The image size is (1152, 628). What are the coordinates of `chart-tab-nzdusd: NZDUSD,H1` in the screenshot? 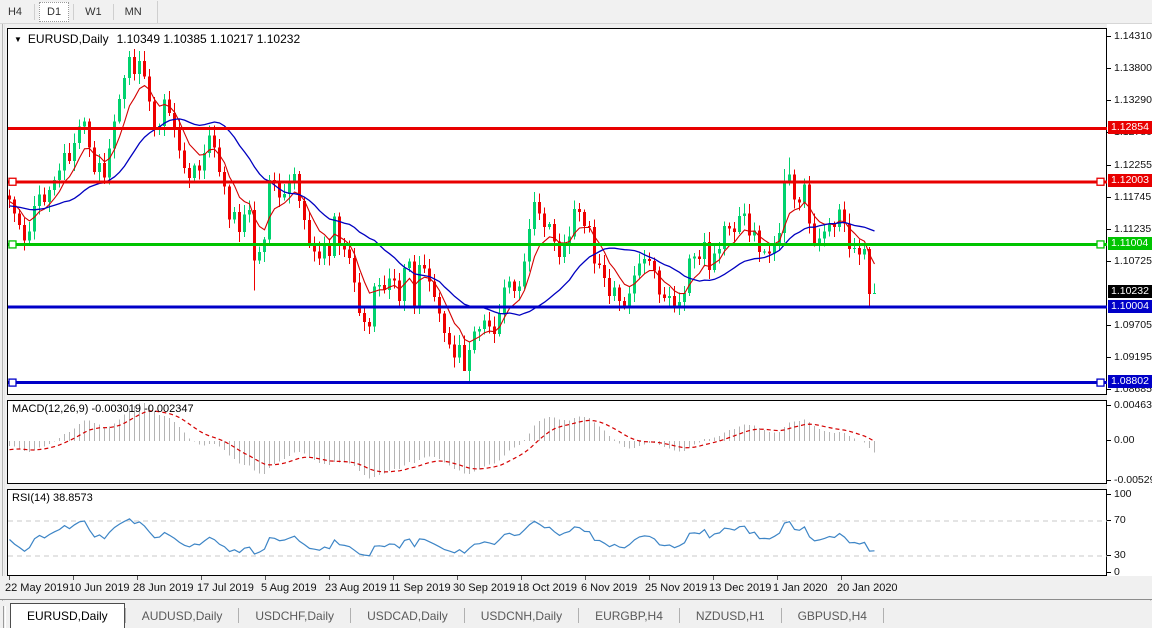 It's located at (730, 616).